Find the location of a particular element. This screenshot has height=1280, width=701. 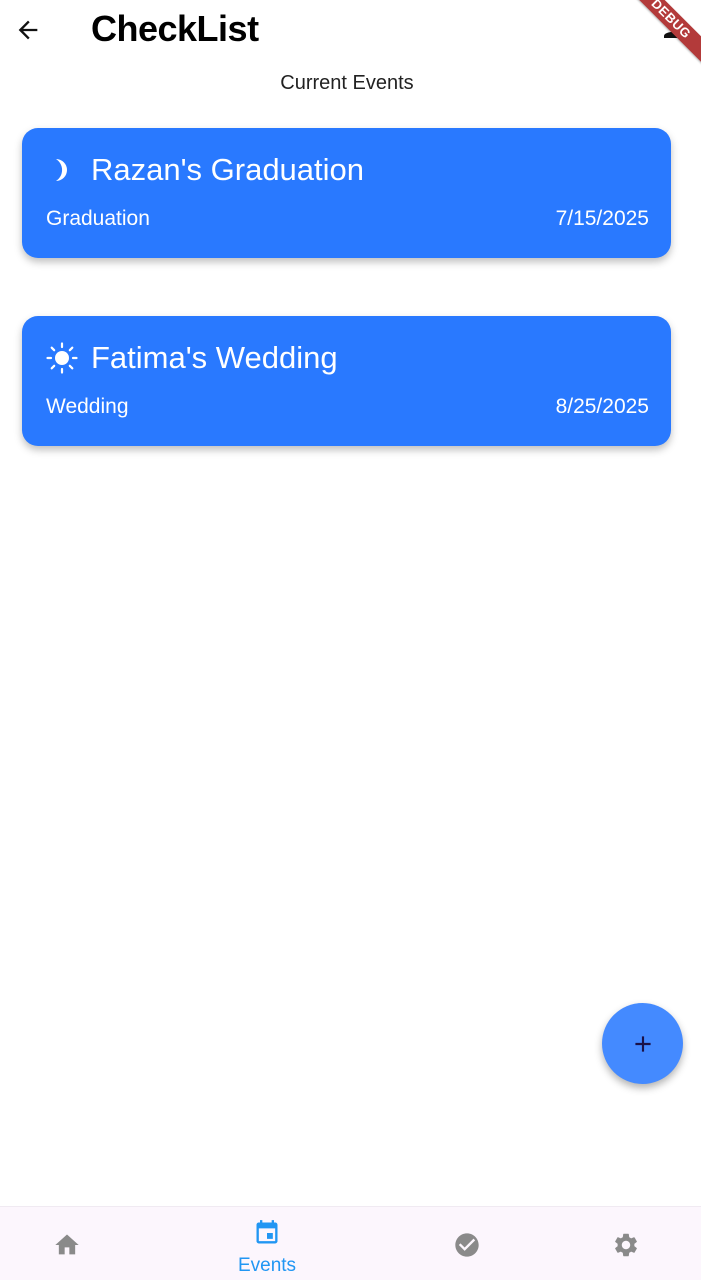

event-type: Graduation is located at coordinates (98, 218).